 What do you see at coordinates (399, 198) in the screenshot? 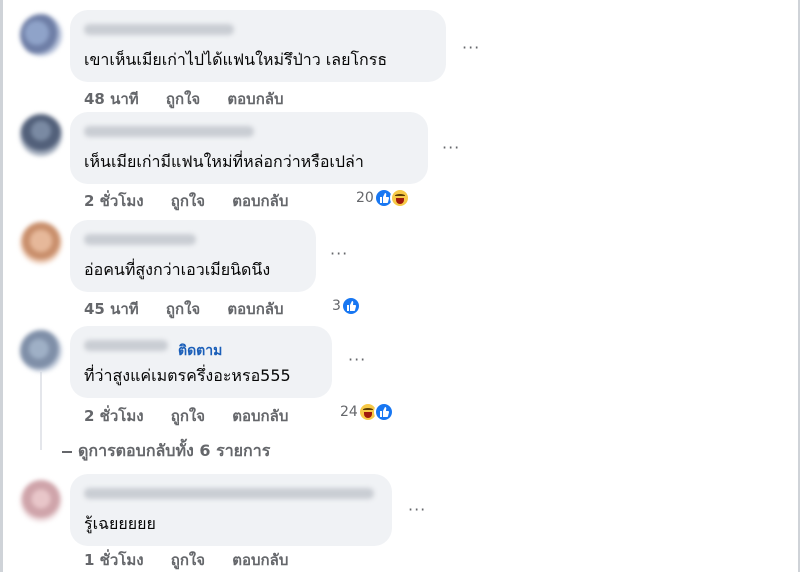
I see `haha-reaction-icon` at bounding box center [399, 198].